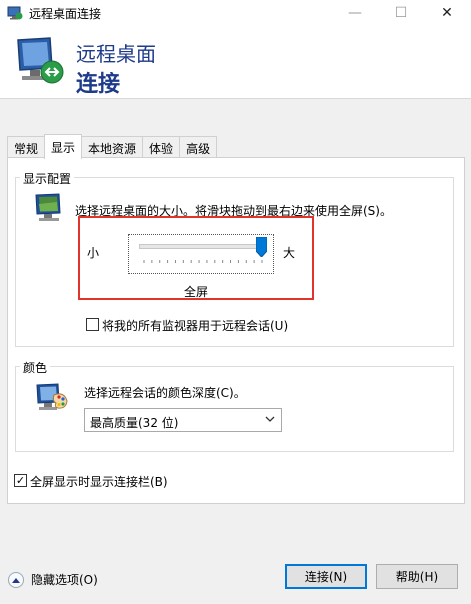  I want to click on hide-options-toggle: 隐藏选项(O), so click(53, 579).